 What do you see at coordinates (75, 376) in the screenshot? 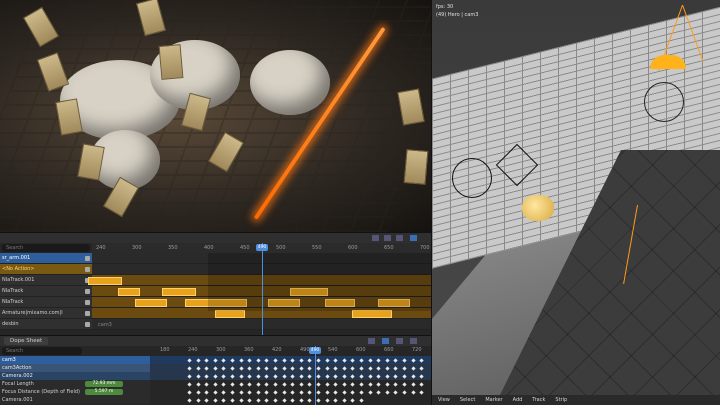
I see `dope-channel: Camera.002` at bounding box center [75, 376].